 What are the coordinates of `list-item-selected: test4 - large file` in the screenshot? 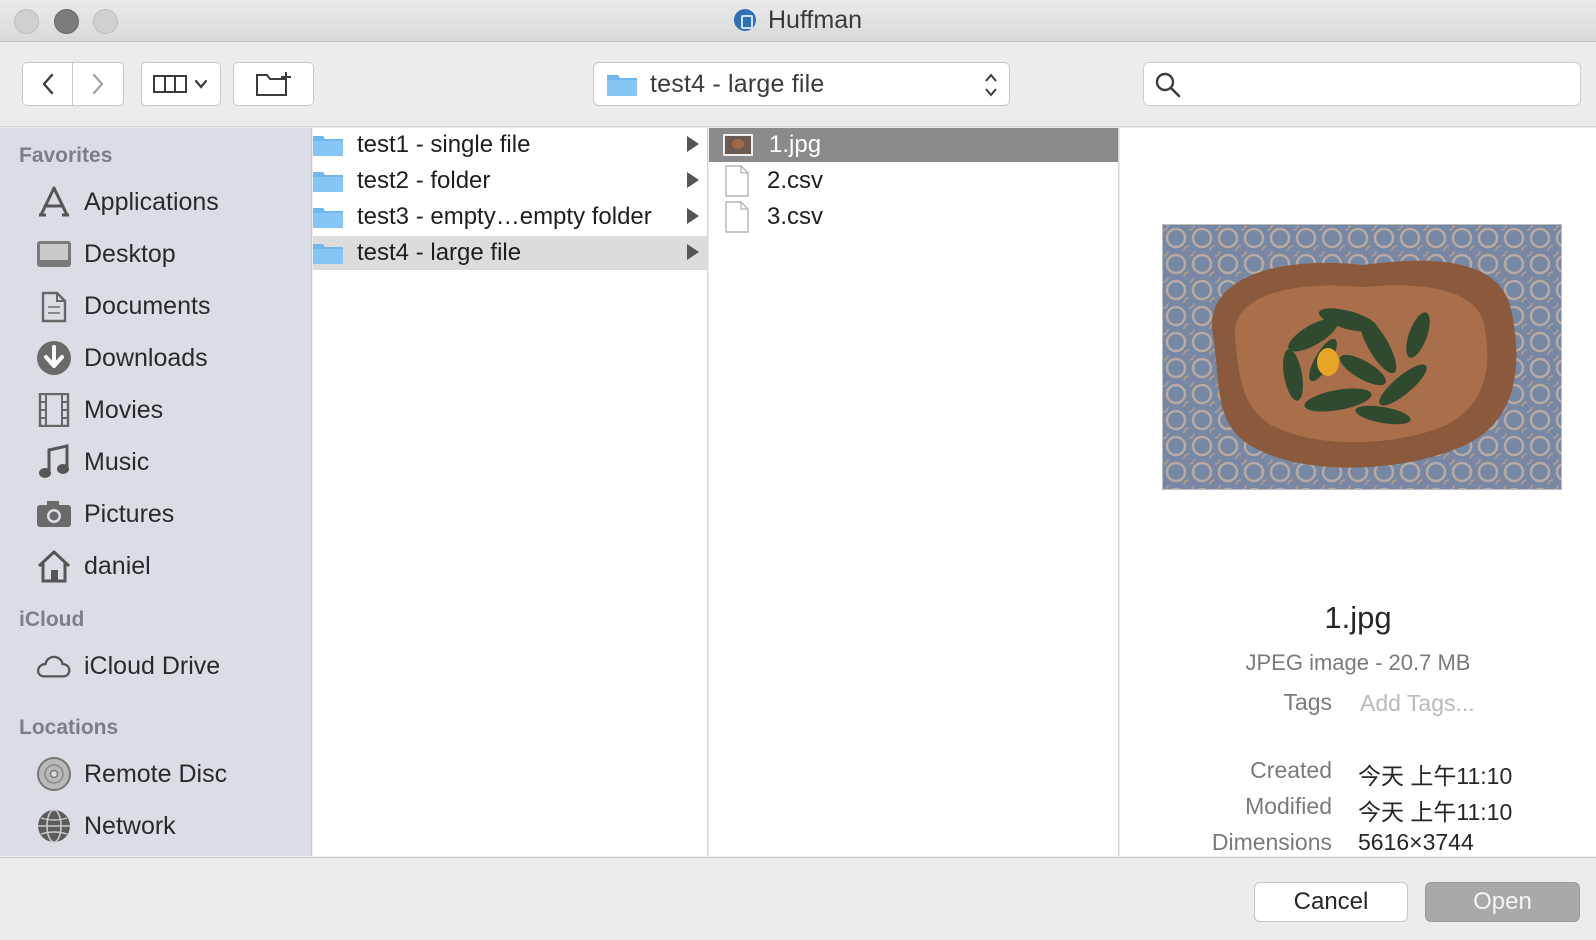 It's located at (510, 253).